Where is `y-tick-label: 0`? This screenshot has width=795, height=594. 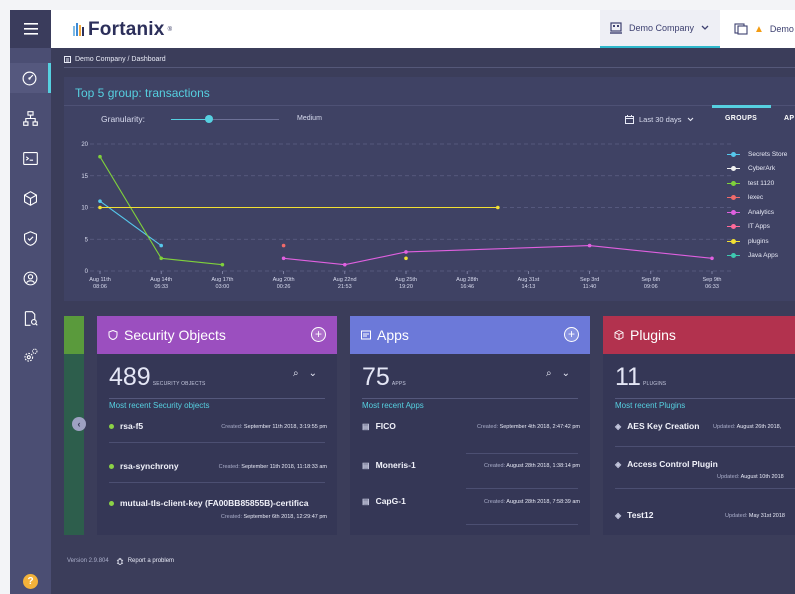 y-tick-label: 0 is located at coordinates (87, 272).